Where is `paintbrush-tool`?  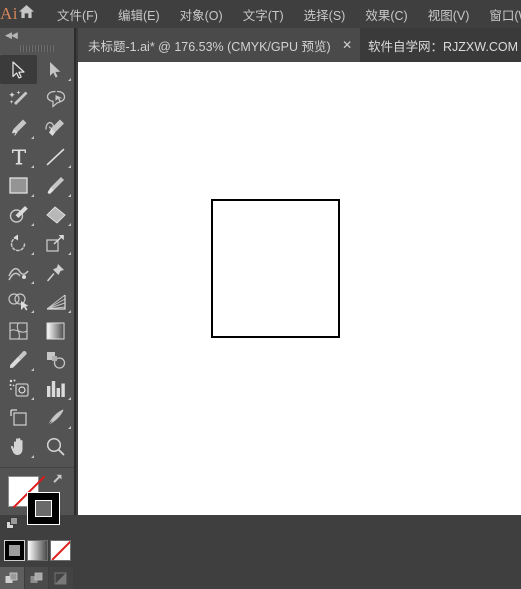 paintbrush-tool is located at coordinates (55, 185).